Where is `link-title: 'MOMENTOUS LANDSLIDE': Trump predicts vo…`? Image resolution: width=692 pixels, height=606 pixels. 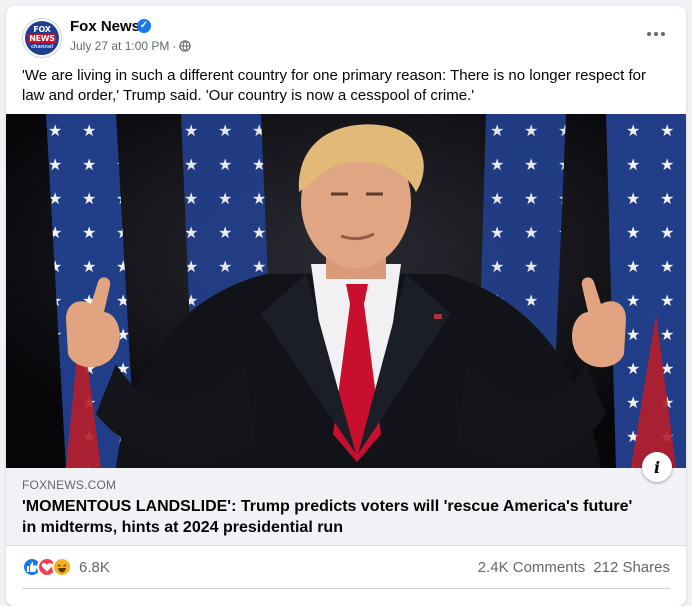
link-title: 'MOMENTOUS LANDSLIDE': Trump predicts vo… is located at coordinates (332, 517).